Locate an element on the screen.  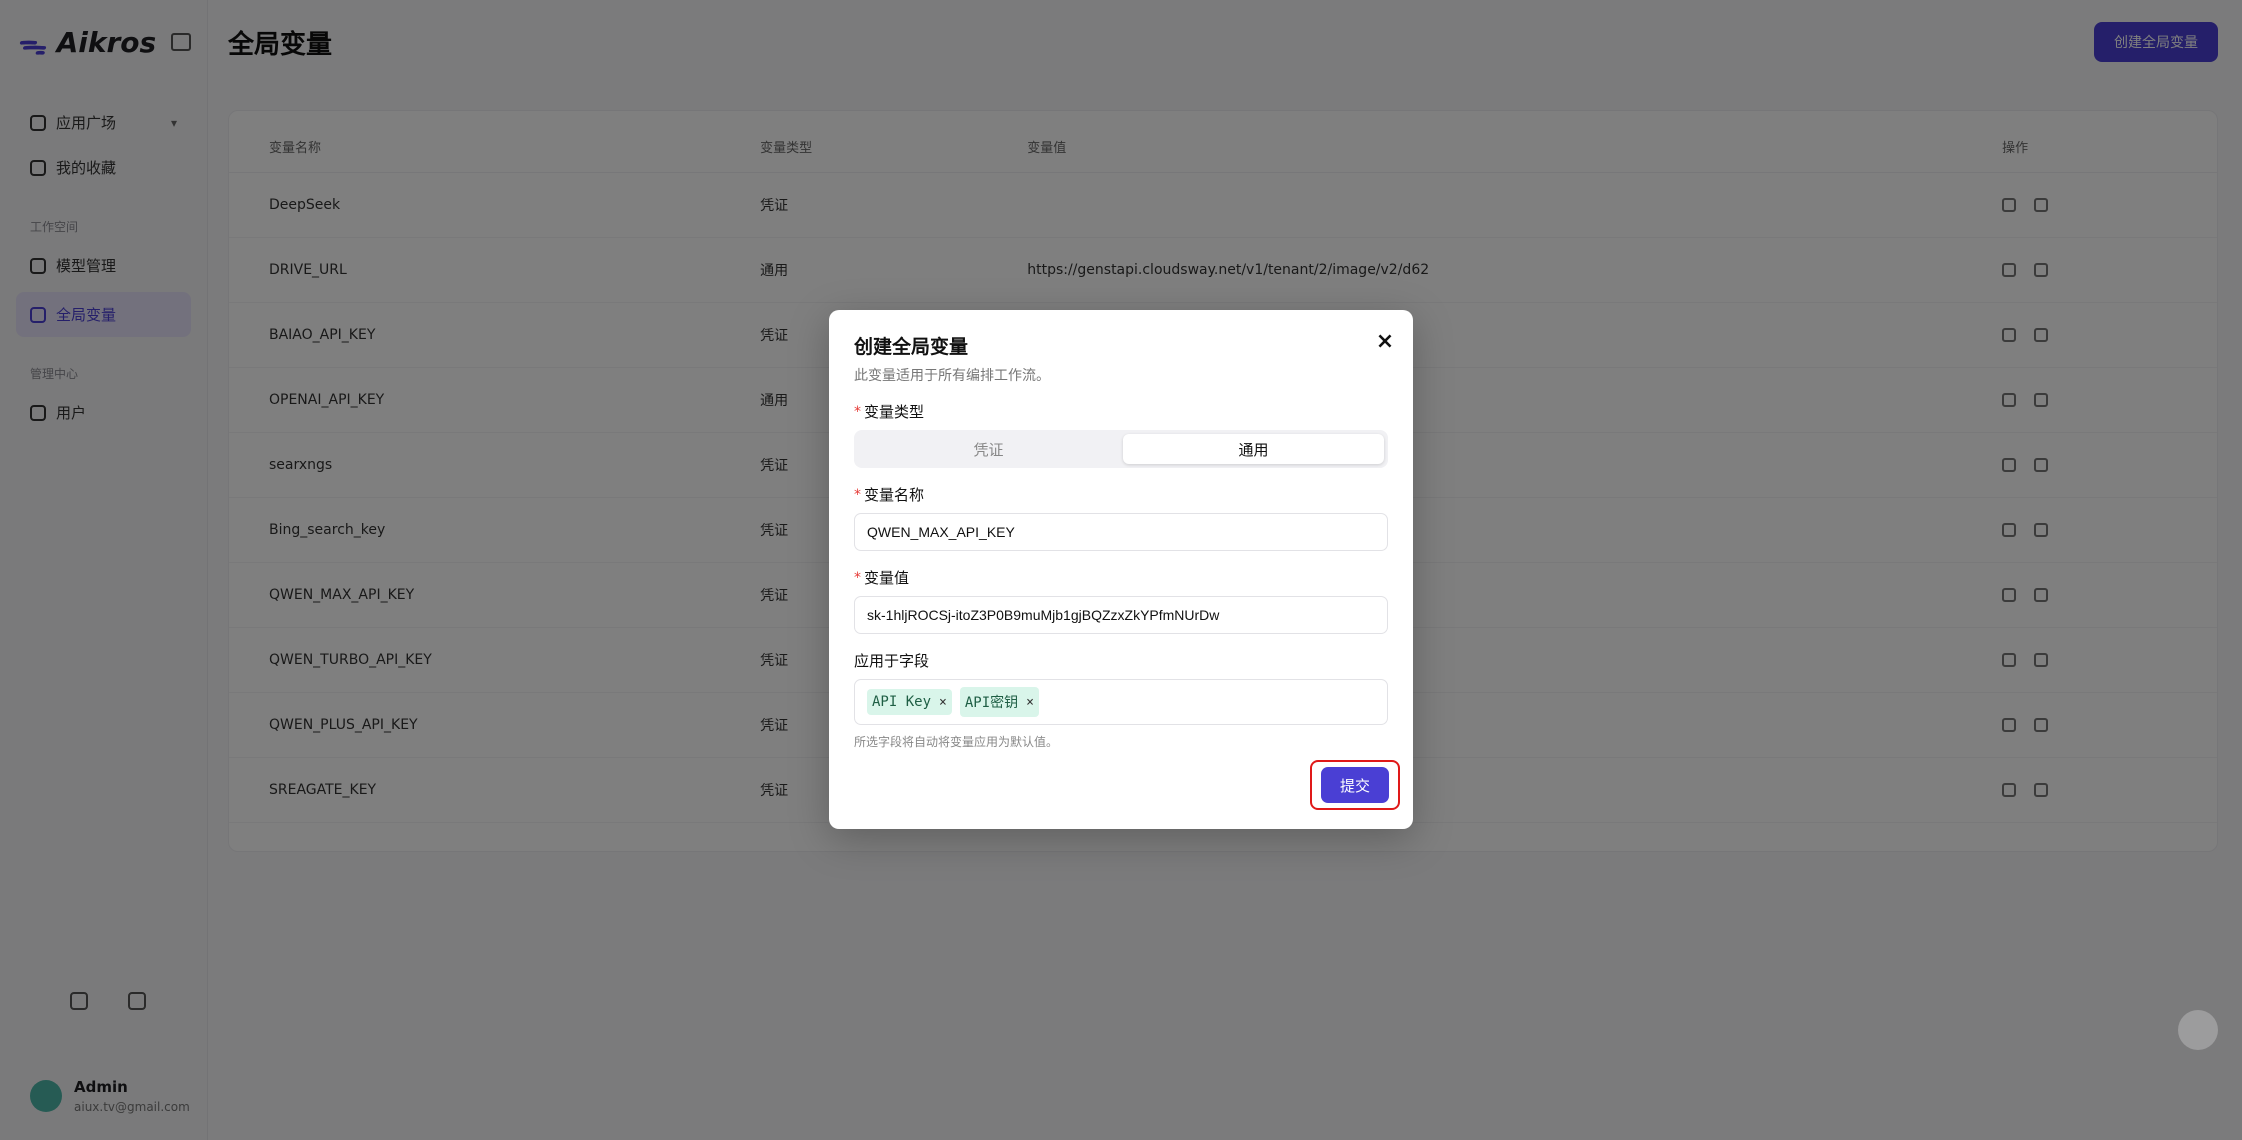
type-option-credential: 凭证 is located at coordinates (988, 449).